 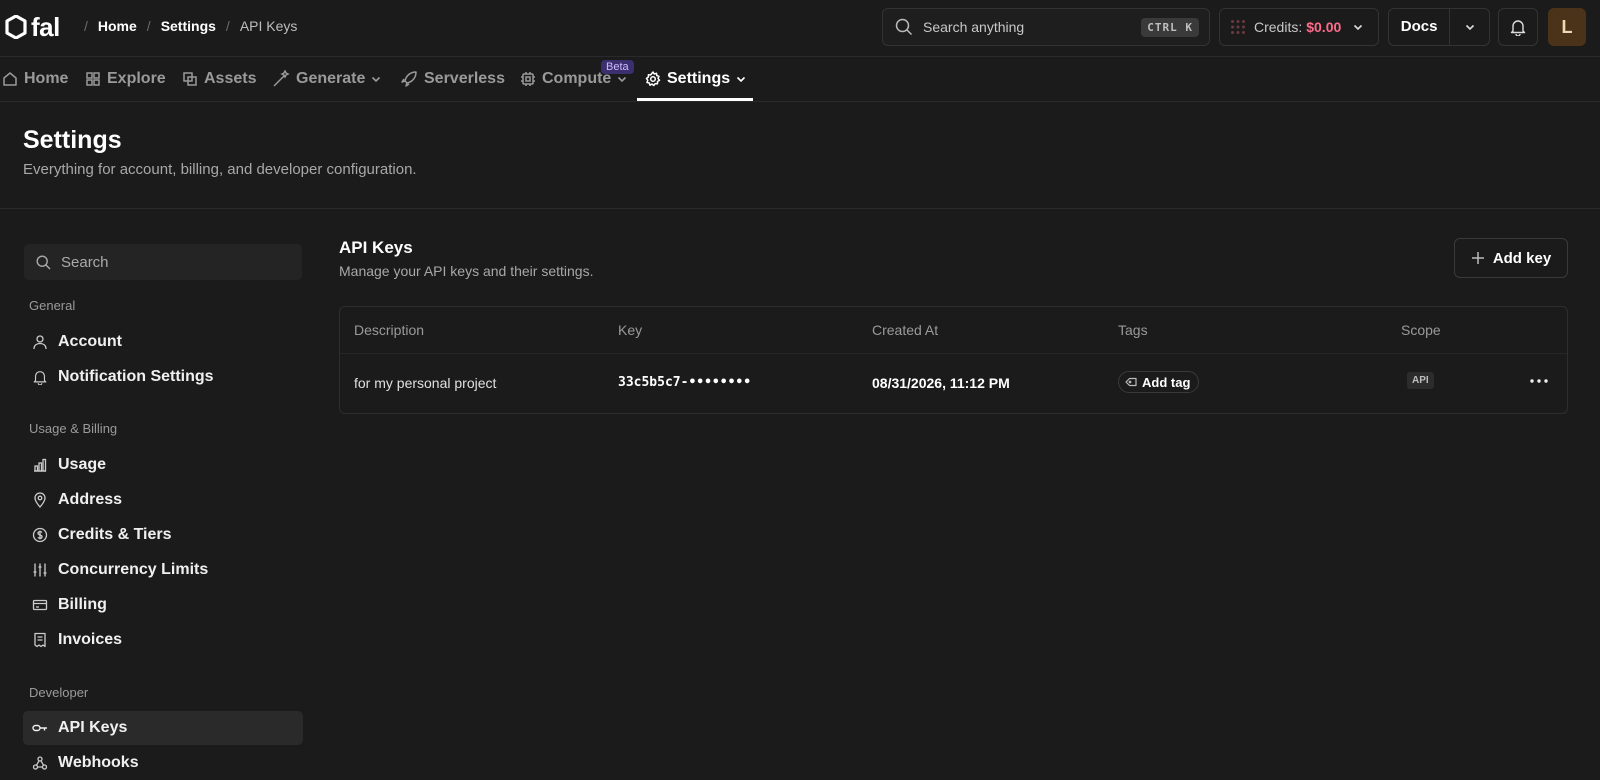 What do you see at coordinates (93, 79) in the screenshot?
I see `grid-icon` at bounding box center [93, 79].